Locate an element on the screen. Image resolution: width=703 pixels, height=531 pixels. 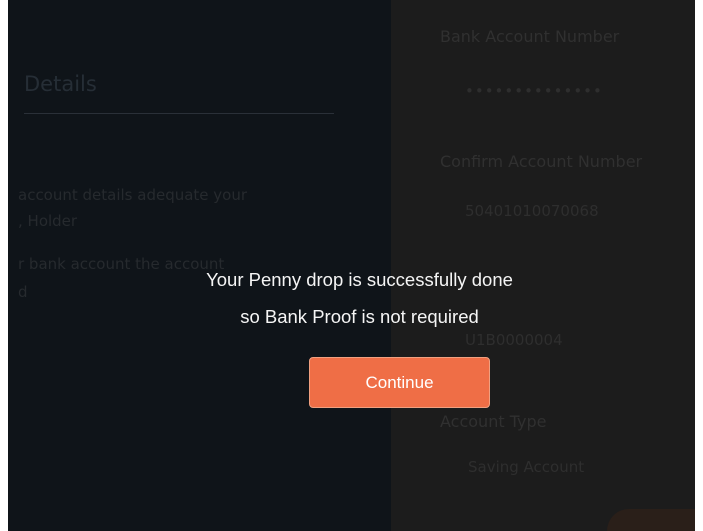
dialog-message-line1: Your Penny drop is successfully done is located at coordinates (359, 279).